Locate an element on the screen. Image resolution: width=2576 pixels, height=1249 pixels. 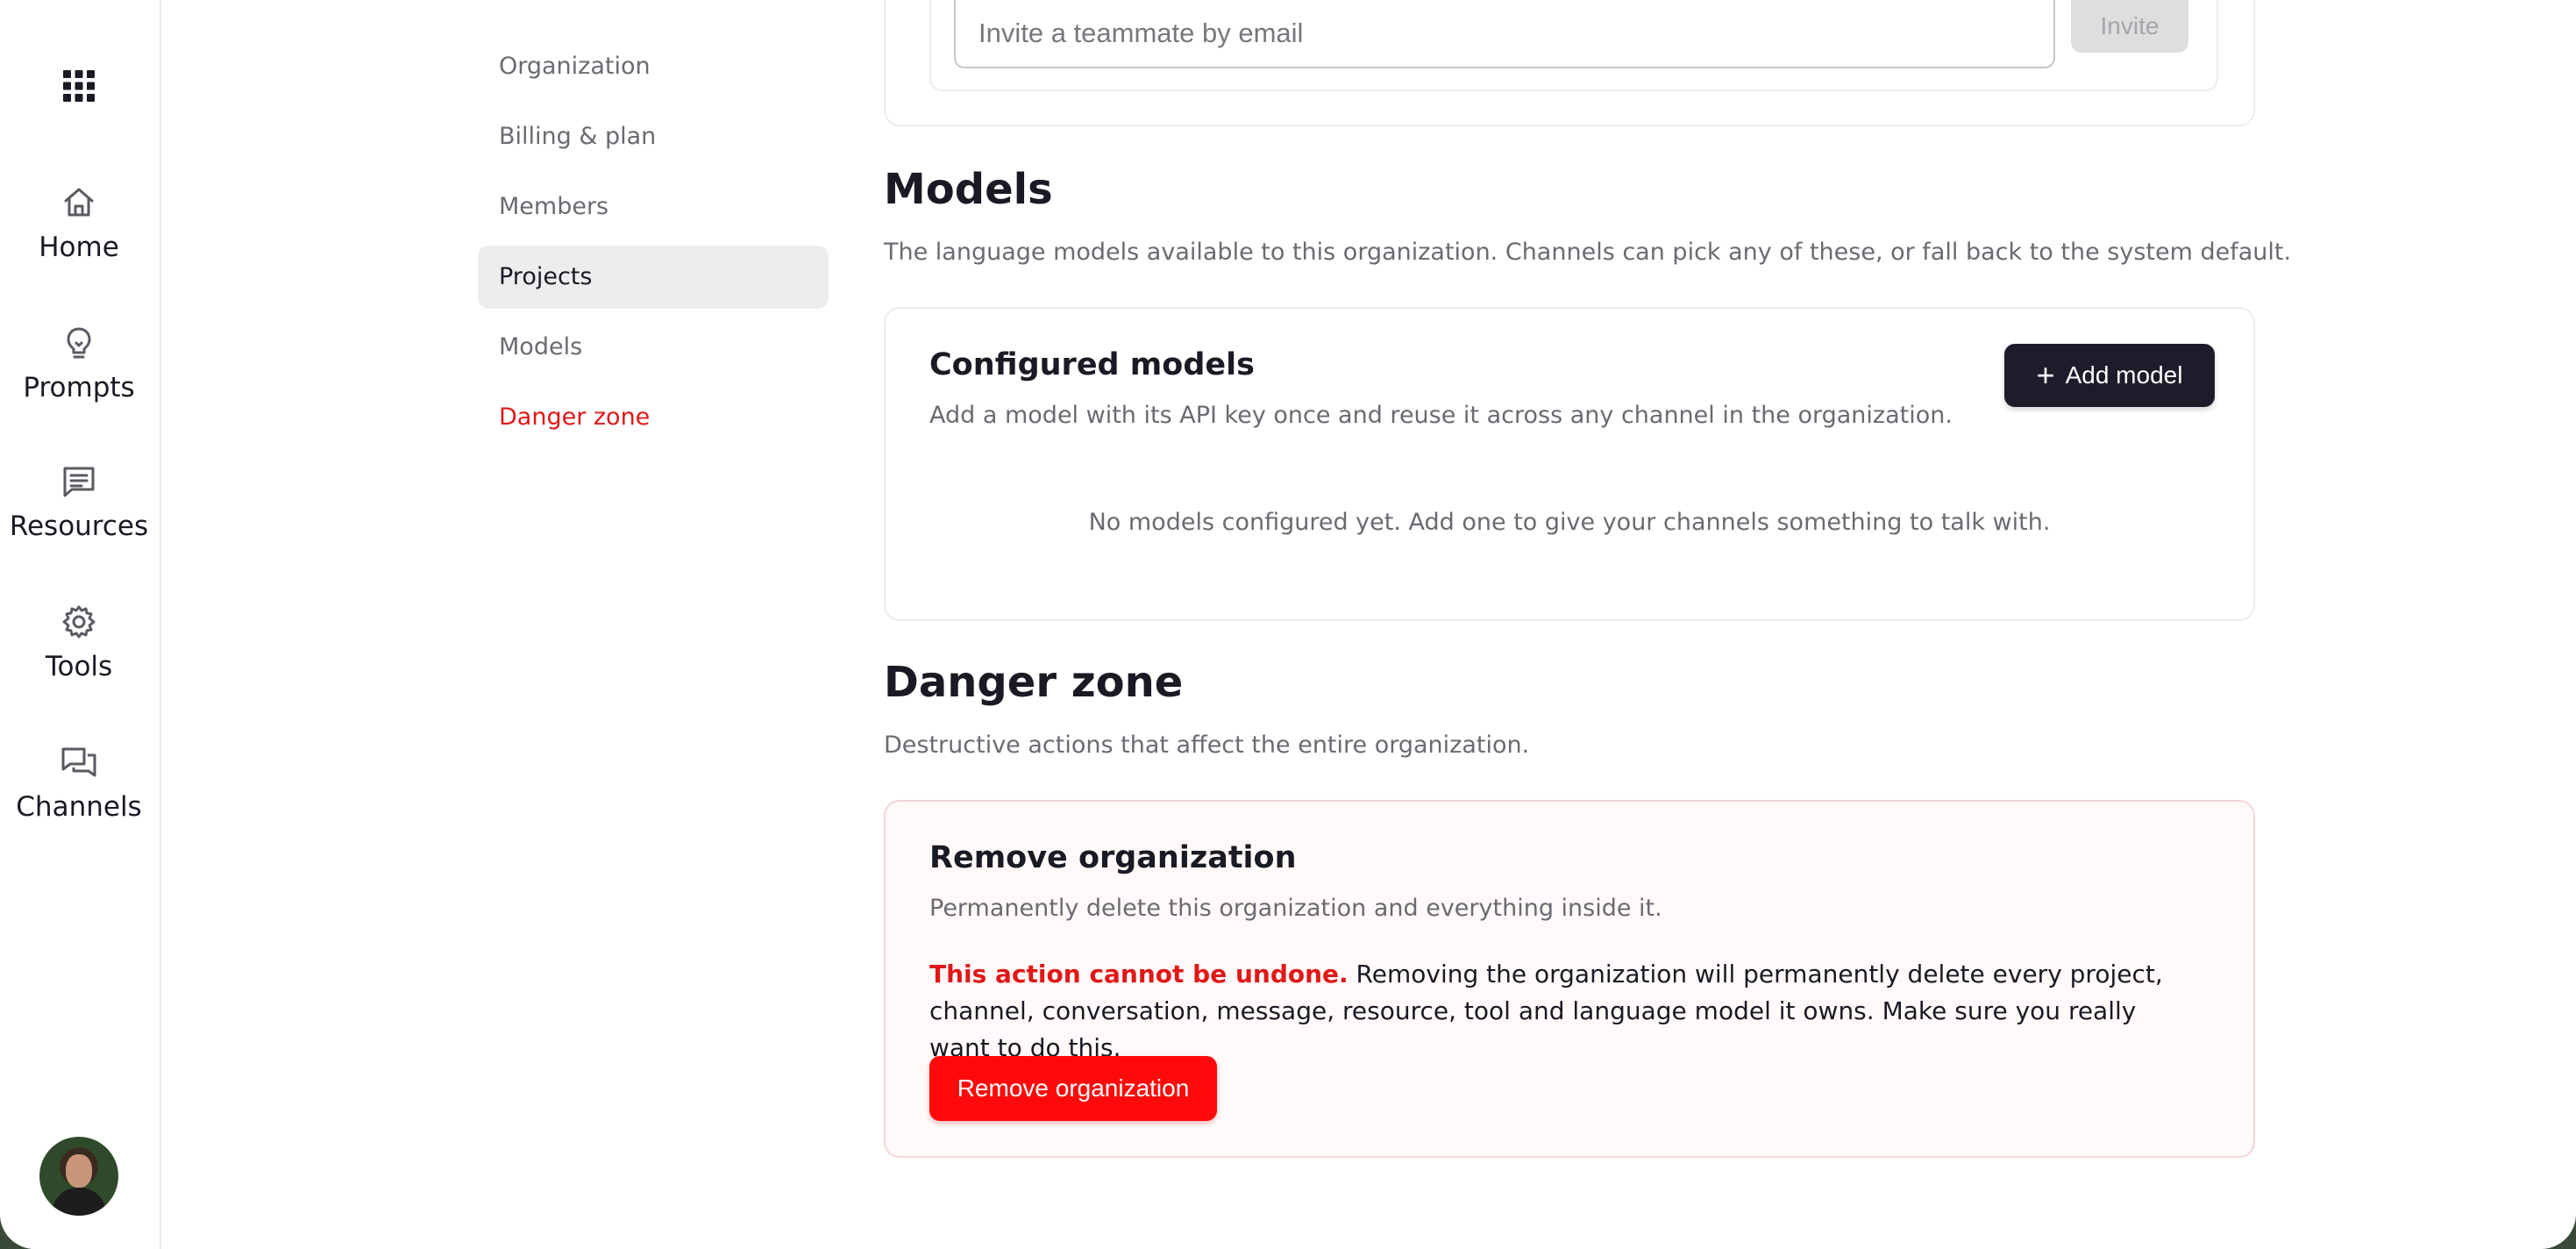
home-icon is located at coordinates (79, 202).